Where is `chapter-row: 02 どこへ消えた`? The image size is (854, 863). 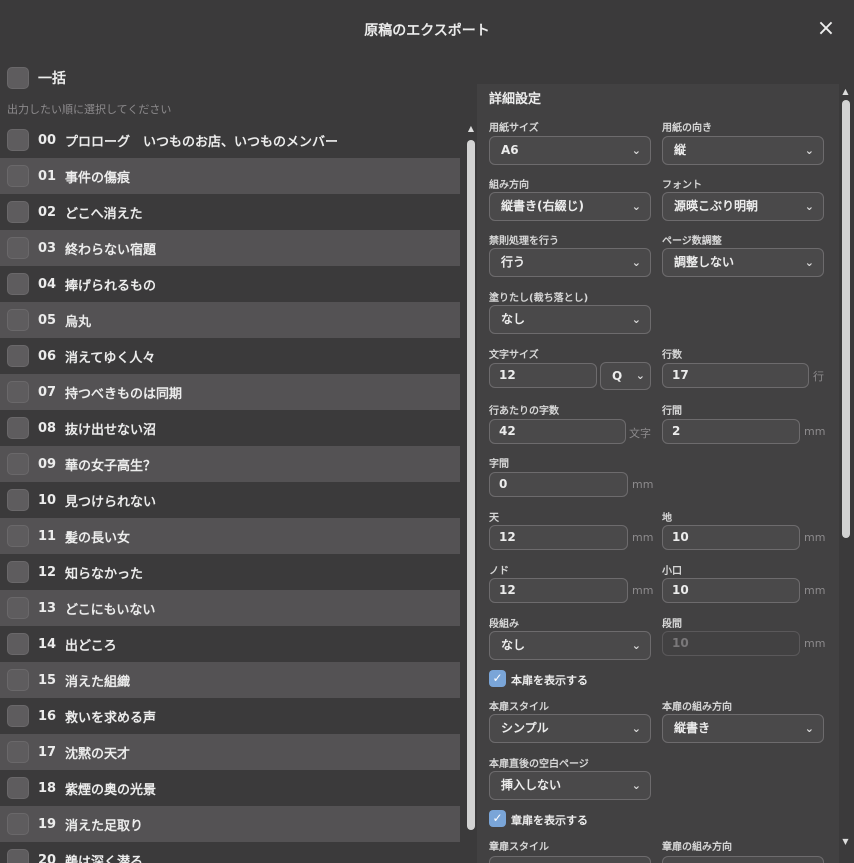 chapter-row: 02 どこへ消えた is located at coordinates (230, 212).